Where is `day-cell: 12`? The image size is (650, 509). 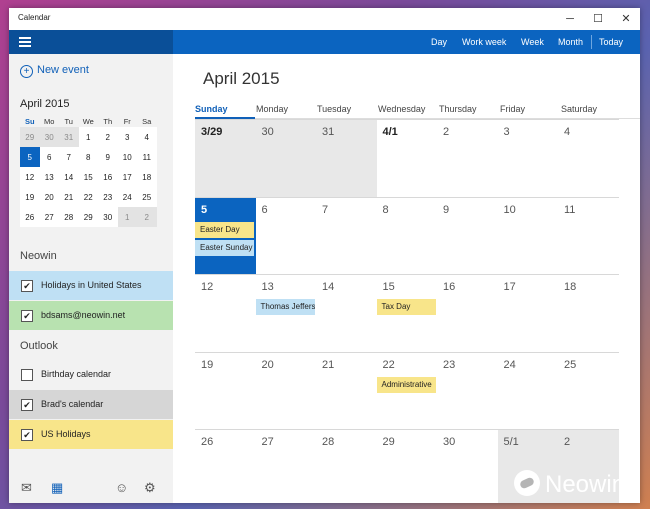 day-cell: 12 is located at coordinates (225, 313).